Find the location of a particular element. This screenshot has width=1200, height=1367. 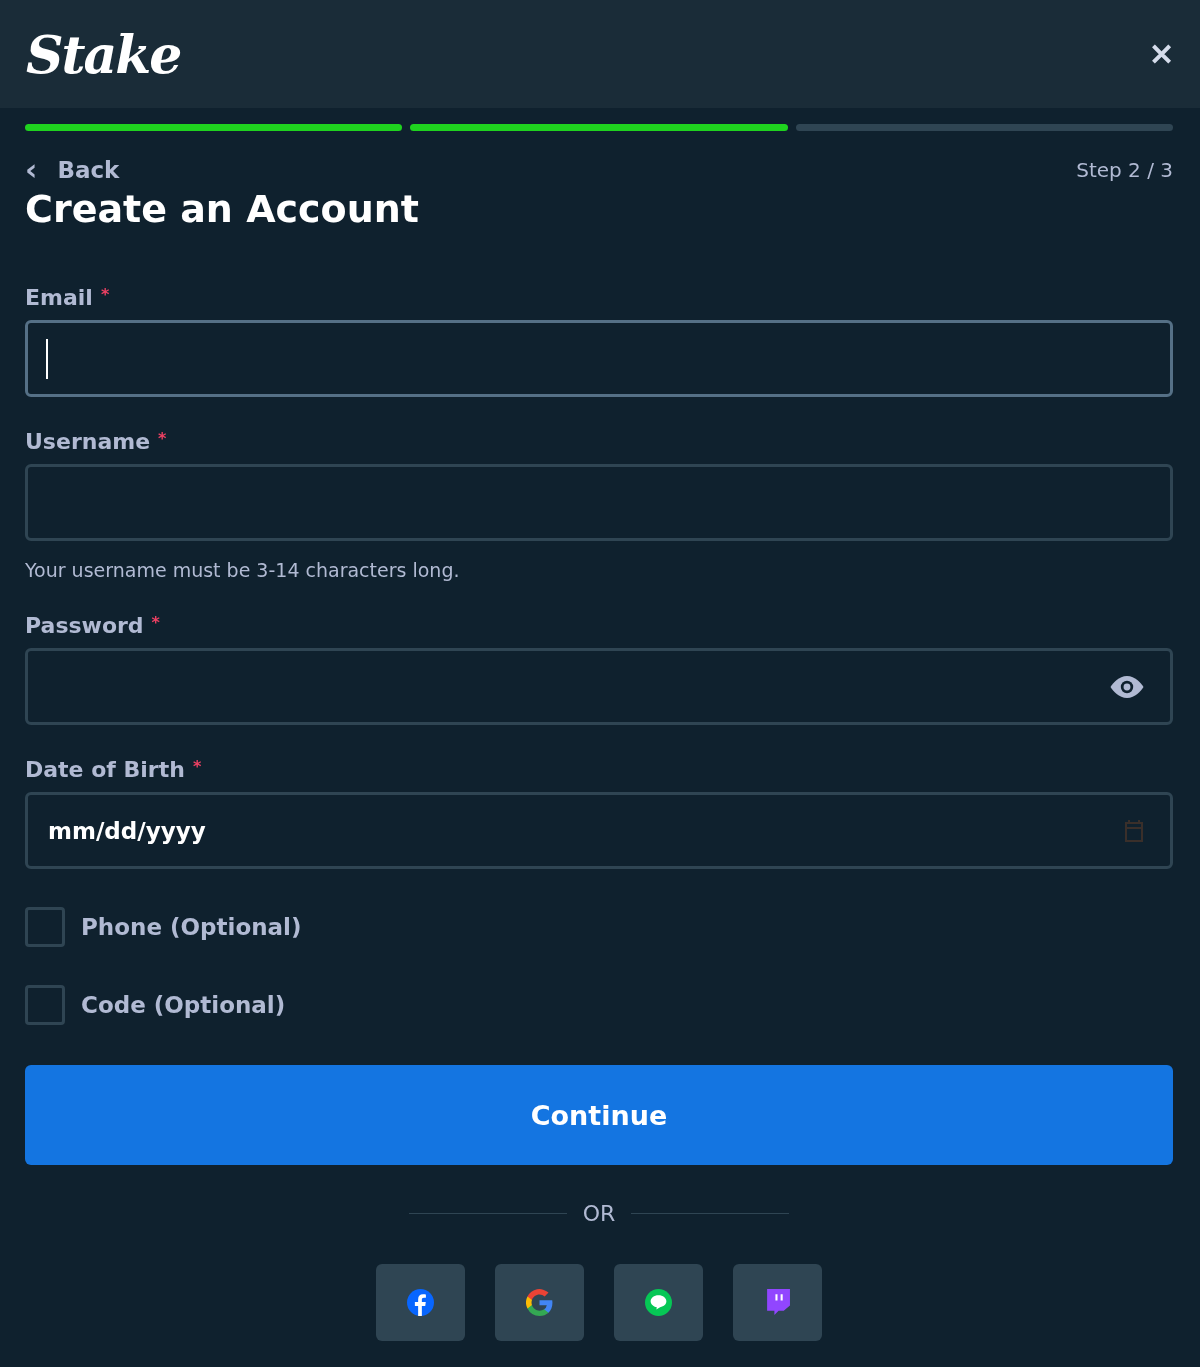

line-login-button is located at coordinates (658, 1302).